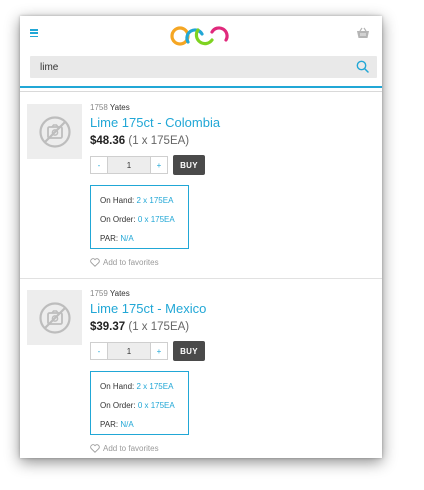 This screenshot has height=490, width=424. I want to click on search-underline, so click(201, 87).